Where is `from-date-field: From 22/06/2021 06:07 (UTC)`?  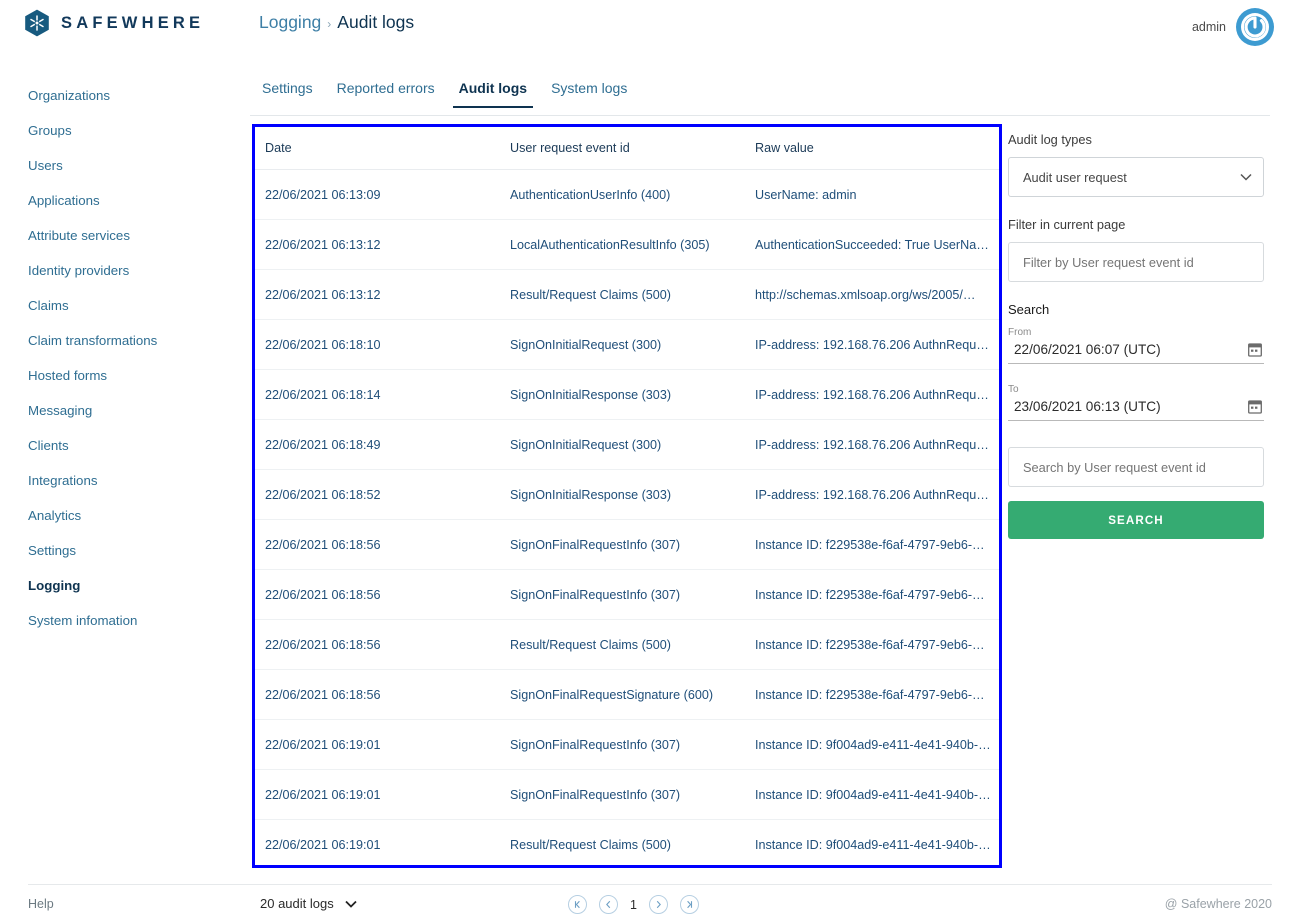
from-date-field: From 22/06/2021 06:07 (UTC) is located at coordinates (1136, 345).